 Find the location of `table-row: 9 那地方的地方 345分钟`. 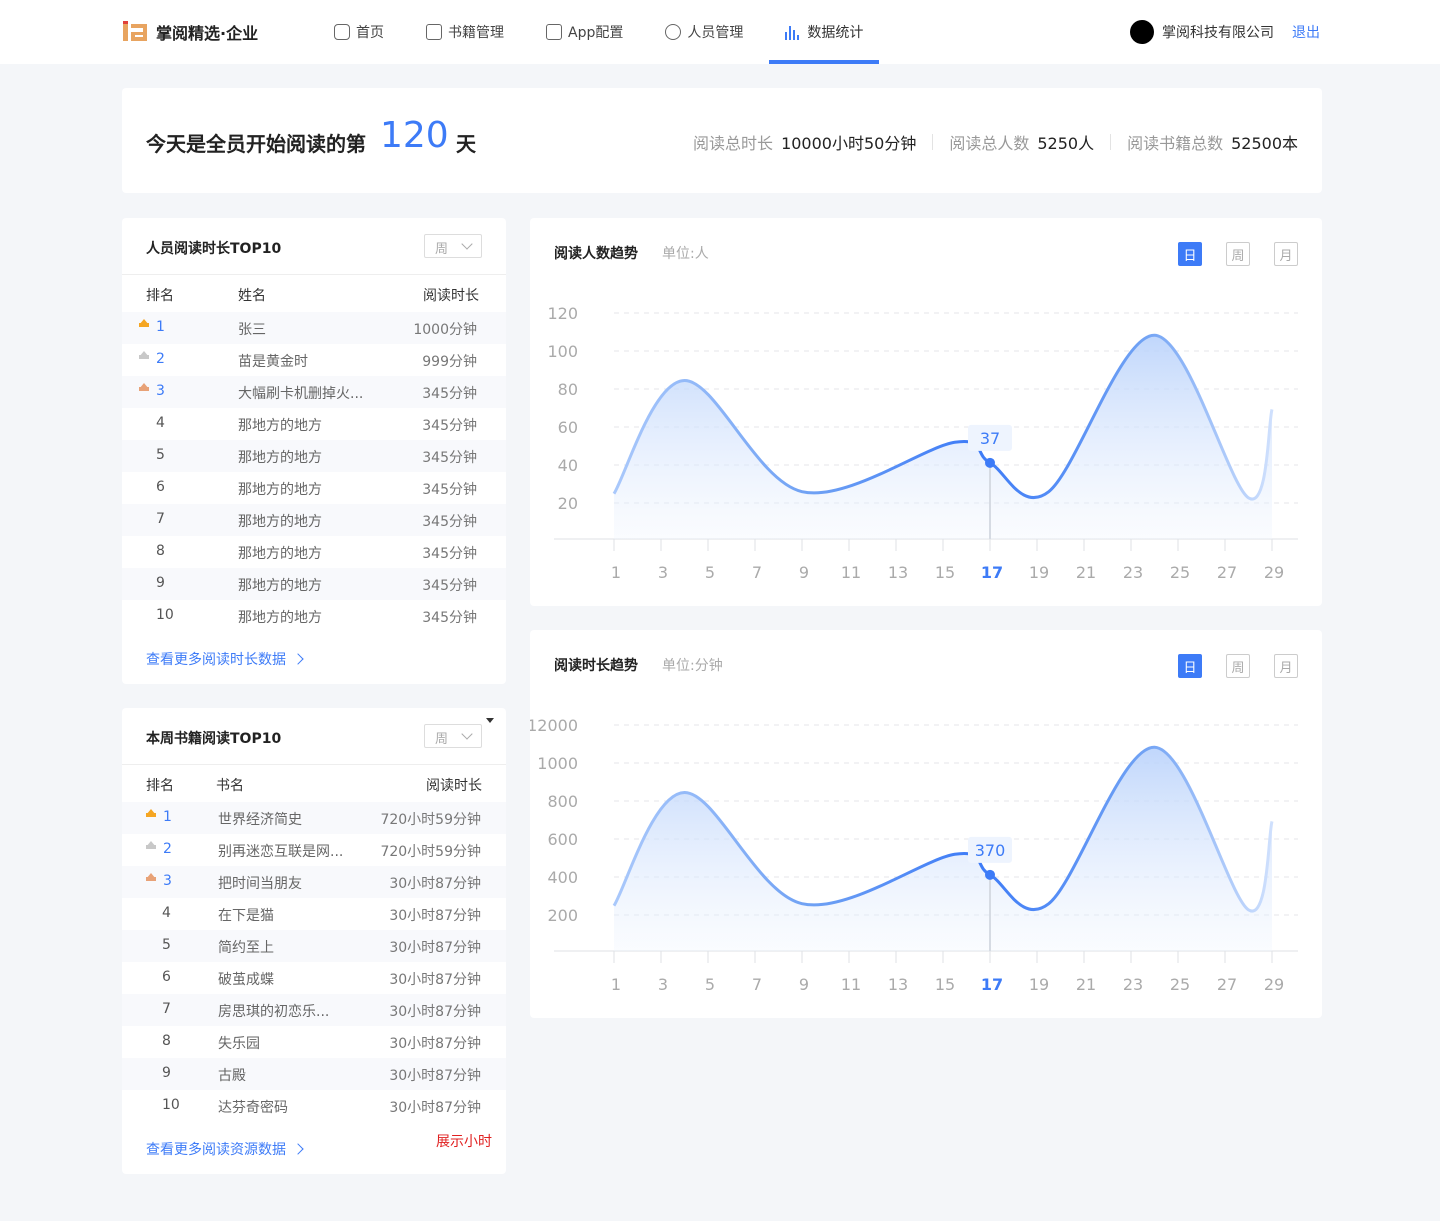

table-row: 9 那地方的地方 345分钟 is located at coordinates (314, 584).